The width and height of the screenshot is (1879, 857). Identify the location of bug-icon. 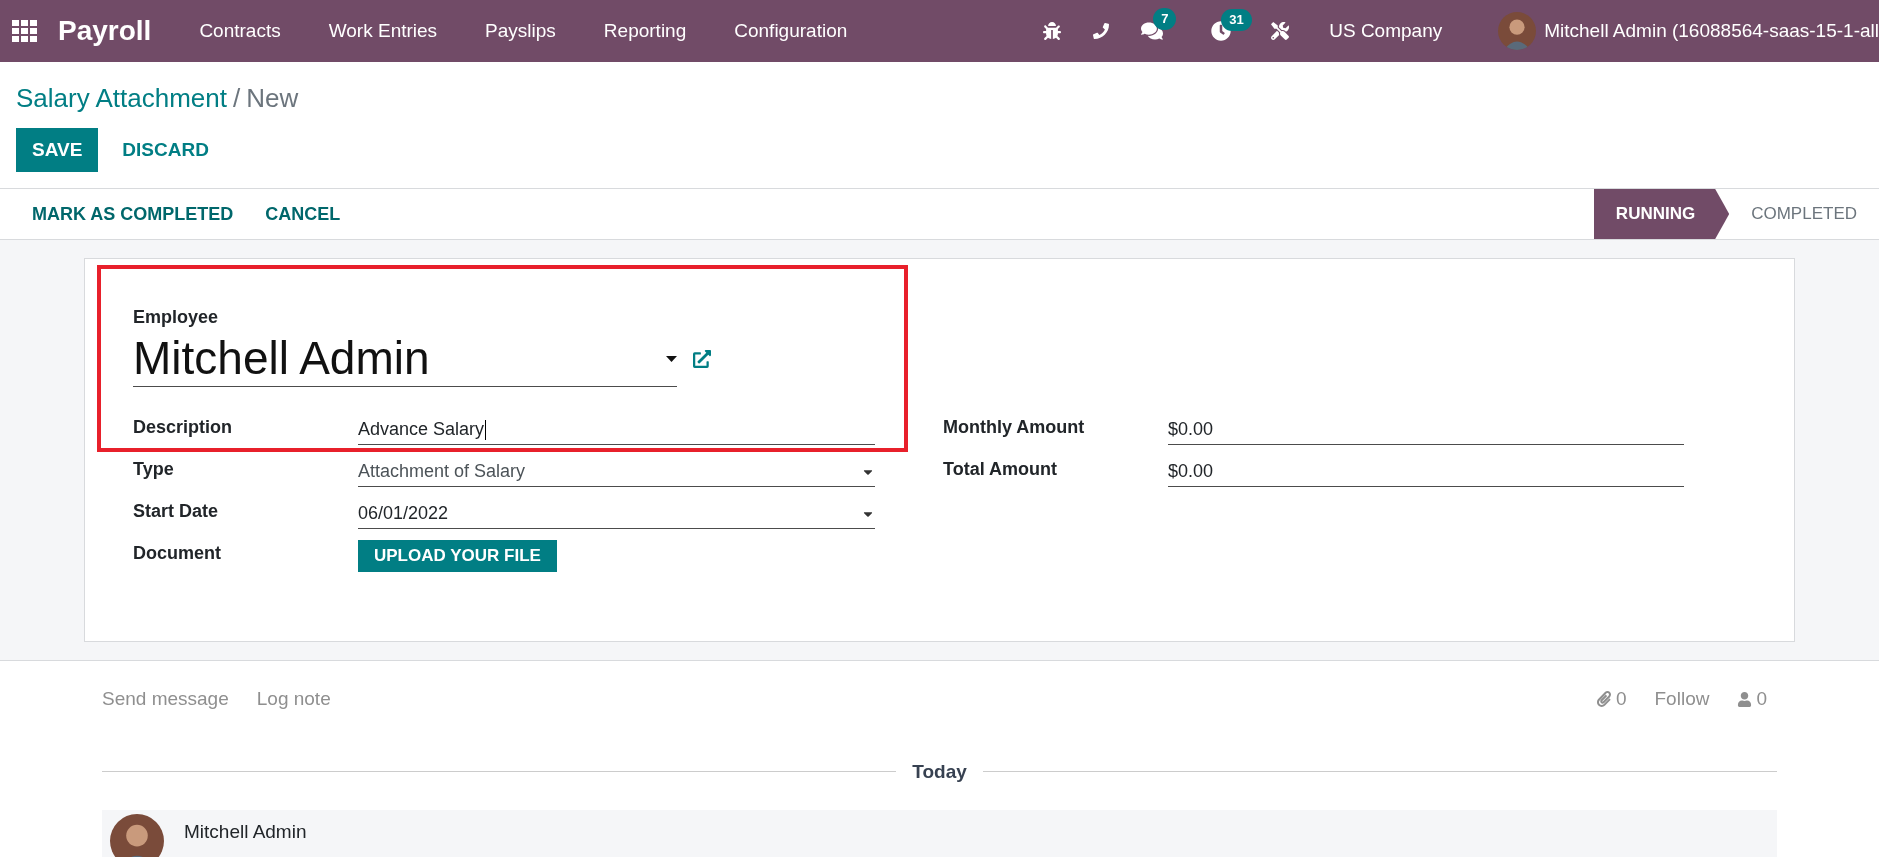
(1052, 31).